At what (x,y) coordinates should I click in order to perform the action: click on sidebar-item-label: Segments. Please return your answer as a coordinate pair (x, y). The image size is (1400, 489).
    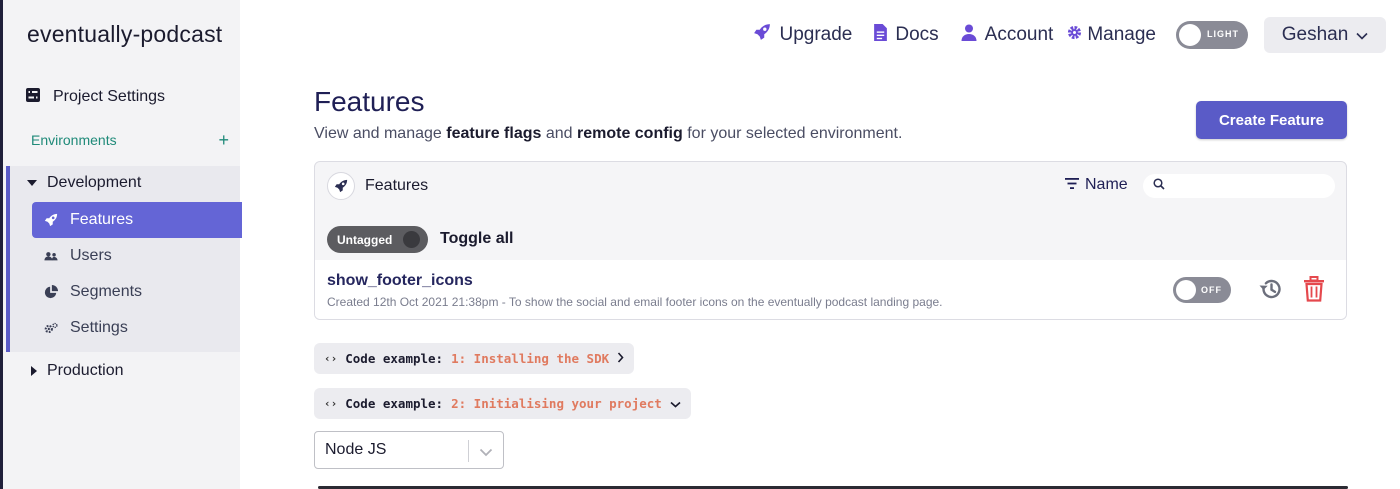
    Looking at the image, I should click on (106, 291).